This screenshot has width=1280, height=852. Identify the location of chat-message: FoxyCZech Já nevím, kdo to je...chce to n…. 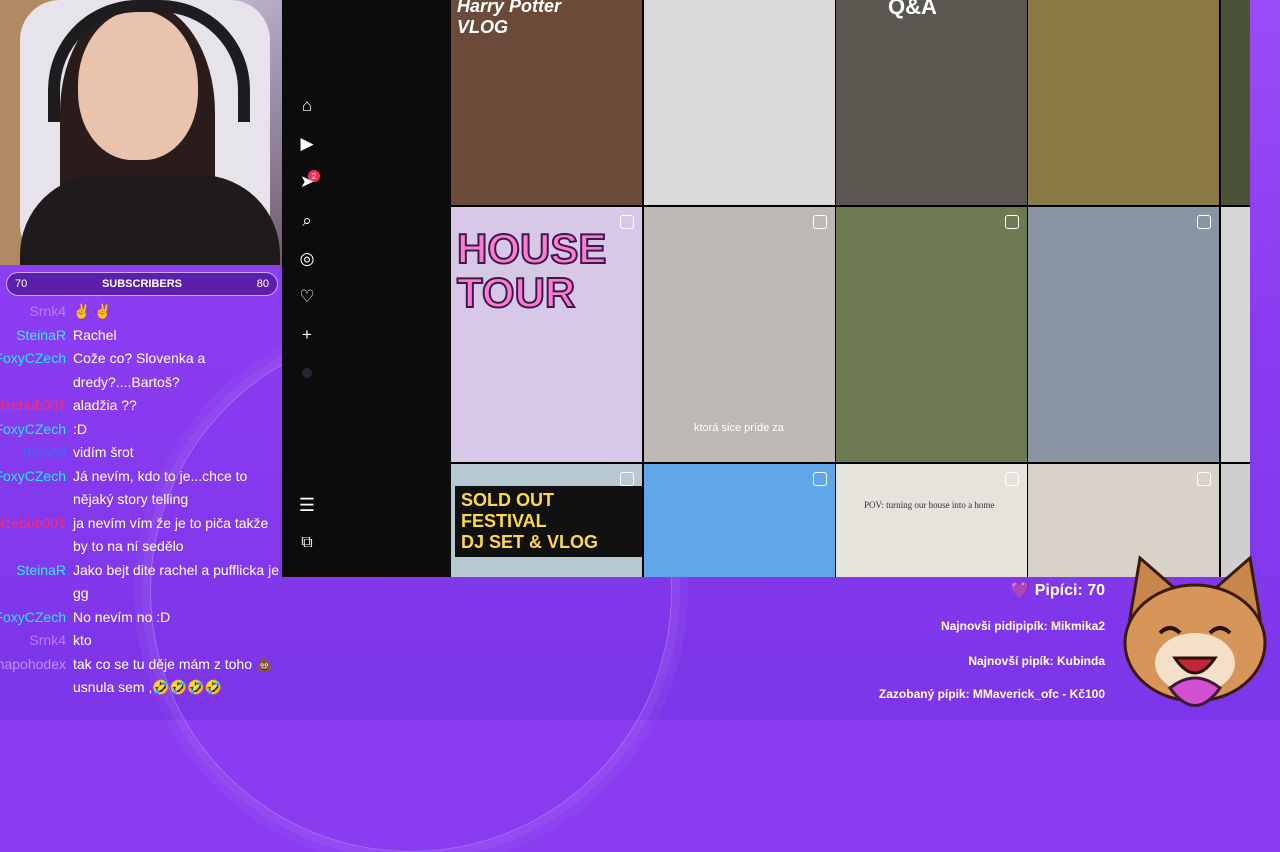
(141, 488).